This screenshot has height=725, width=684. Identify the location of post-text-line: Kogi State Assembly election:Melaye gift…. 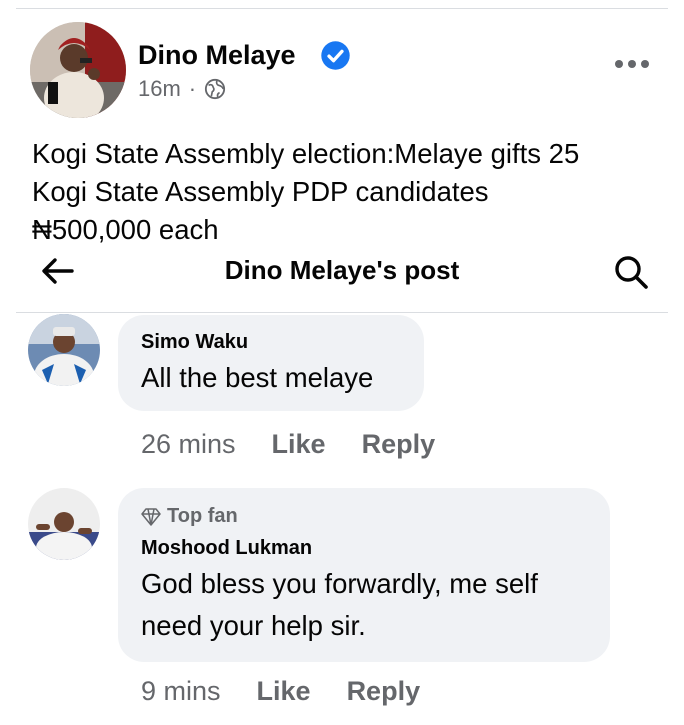
(306, 153).